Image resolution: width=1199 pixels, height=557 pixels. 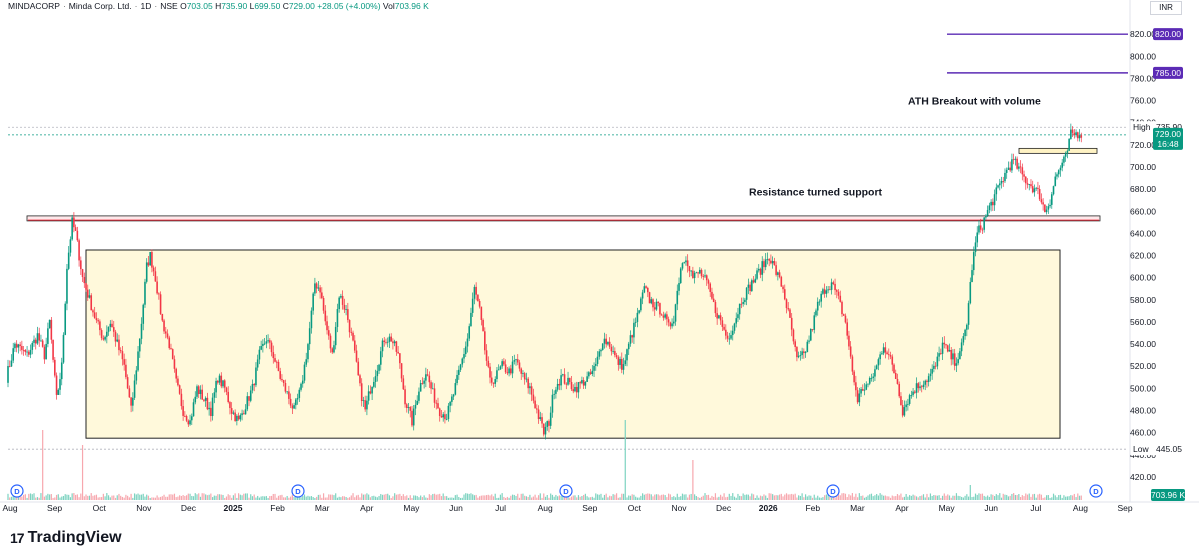 I want to click on price-tick-label: 580.00, so click(x=1143, y=300).